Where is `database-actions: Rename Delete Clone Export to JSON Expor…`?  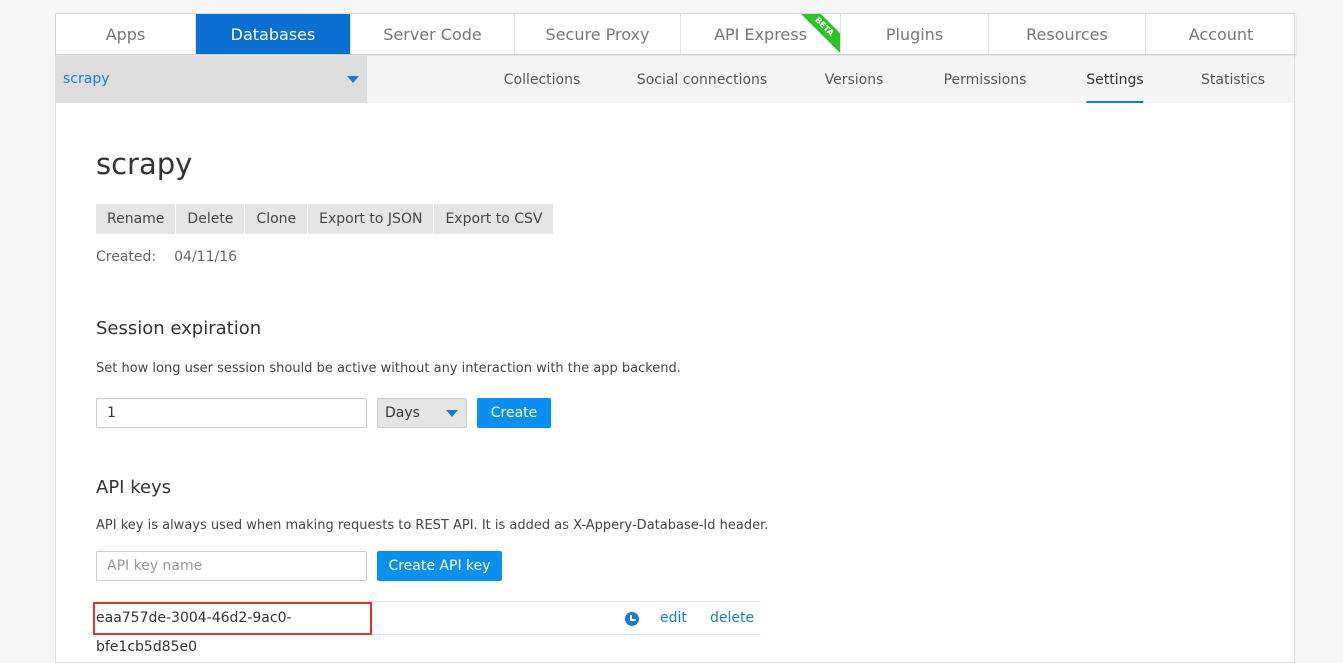 database-actions: Rename Delete Clone Export to JSON Expor… is located at coordinates (325, 219).